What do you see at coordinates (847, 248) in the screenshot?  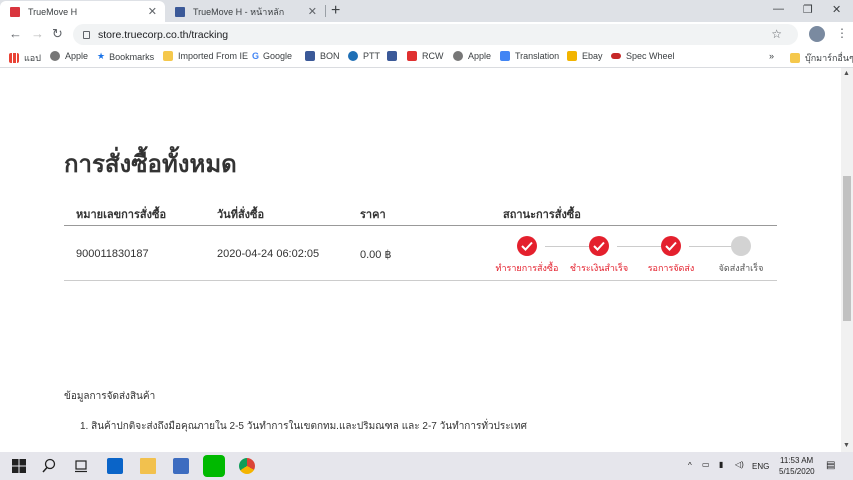 I see `scrollbar-thumb` at bounding box center [847, 248].